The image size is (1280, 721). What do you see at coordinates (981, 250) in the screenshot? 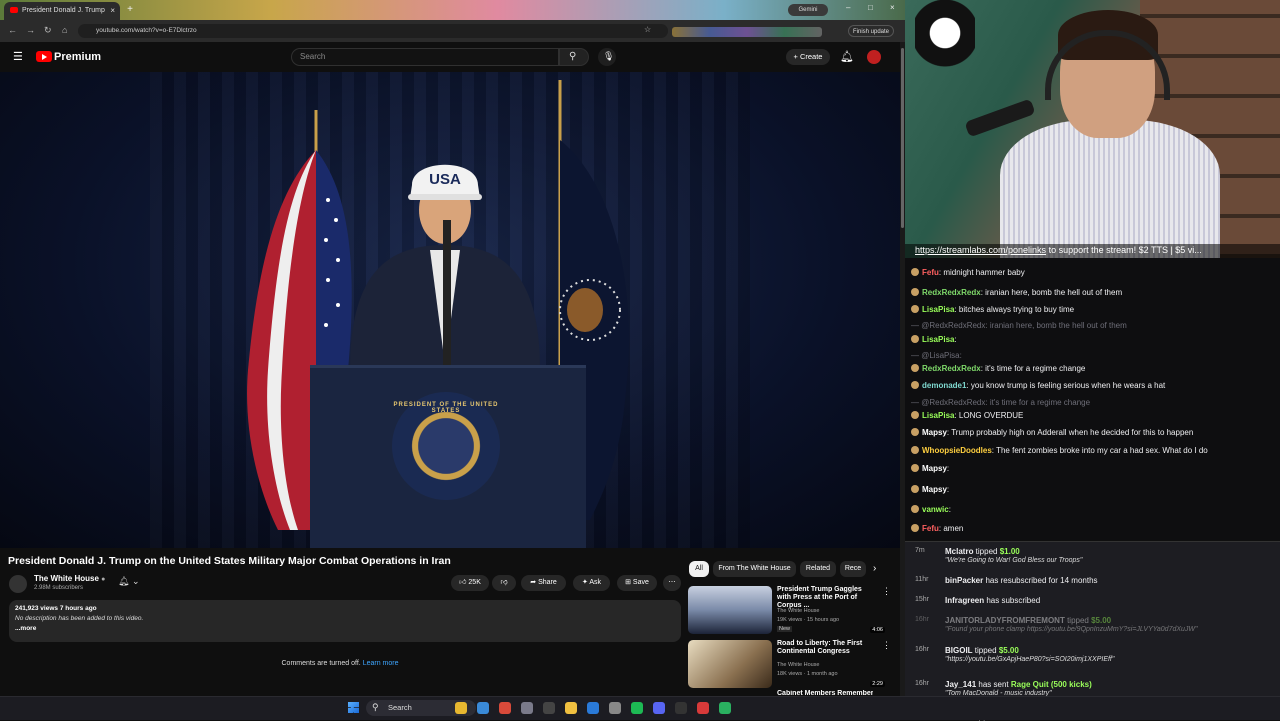
I see `ticker-link: https://streamlabs.com/ponelinks` at bounding box center [981, 250].